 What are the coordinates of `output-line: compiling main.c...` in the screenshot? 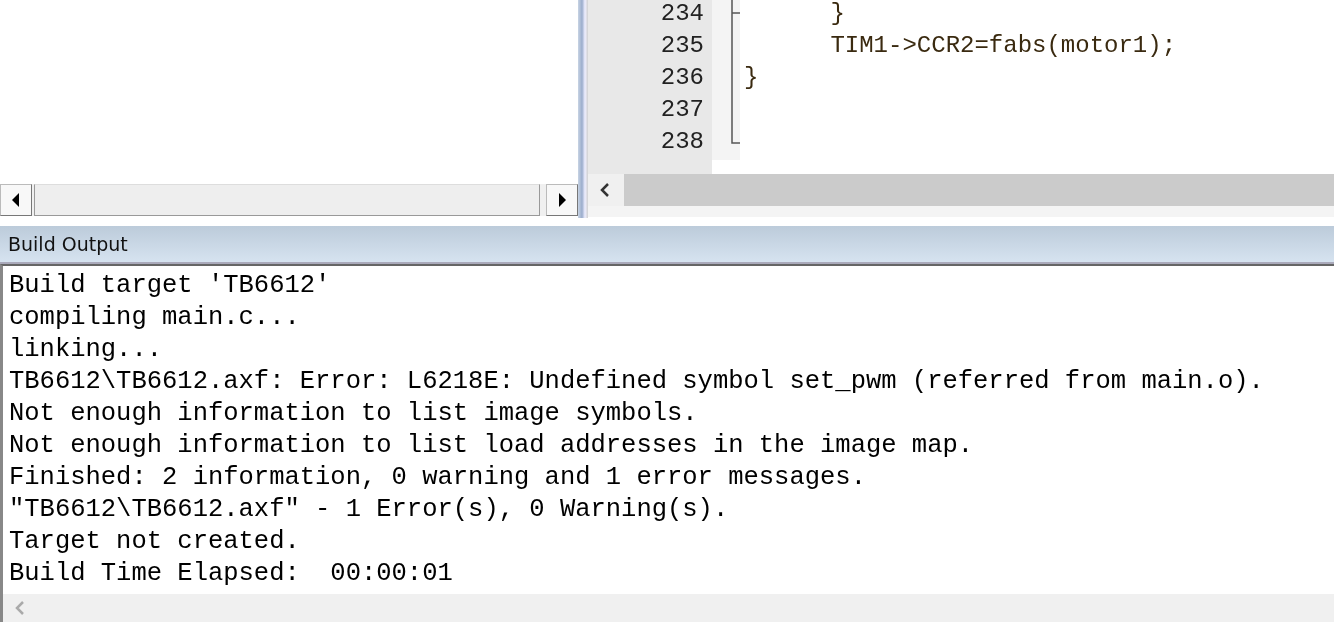 It's located at (155, 318).